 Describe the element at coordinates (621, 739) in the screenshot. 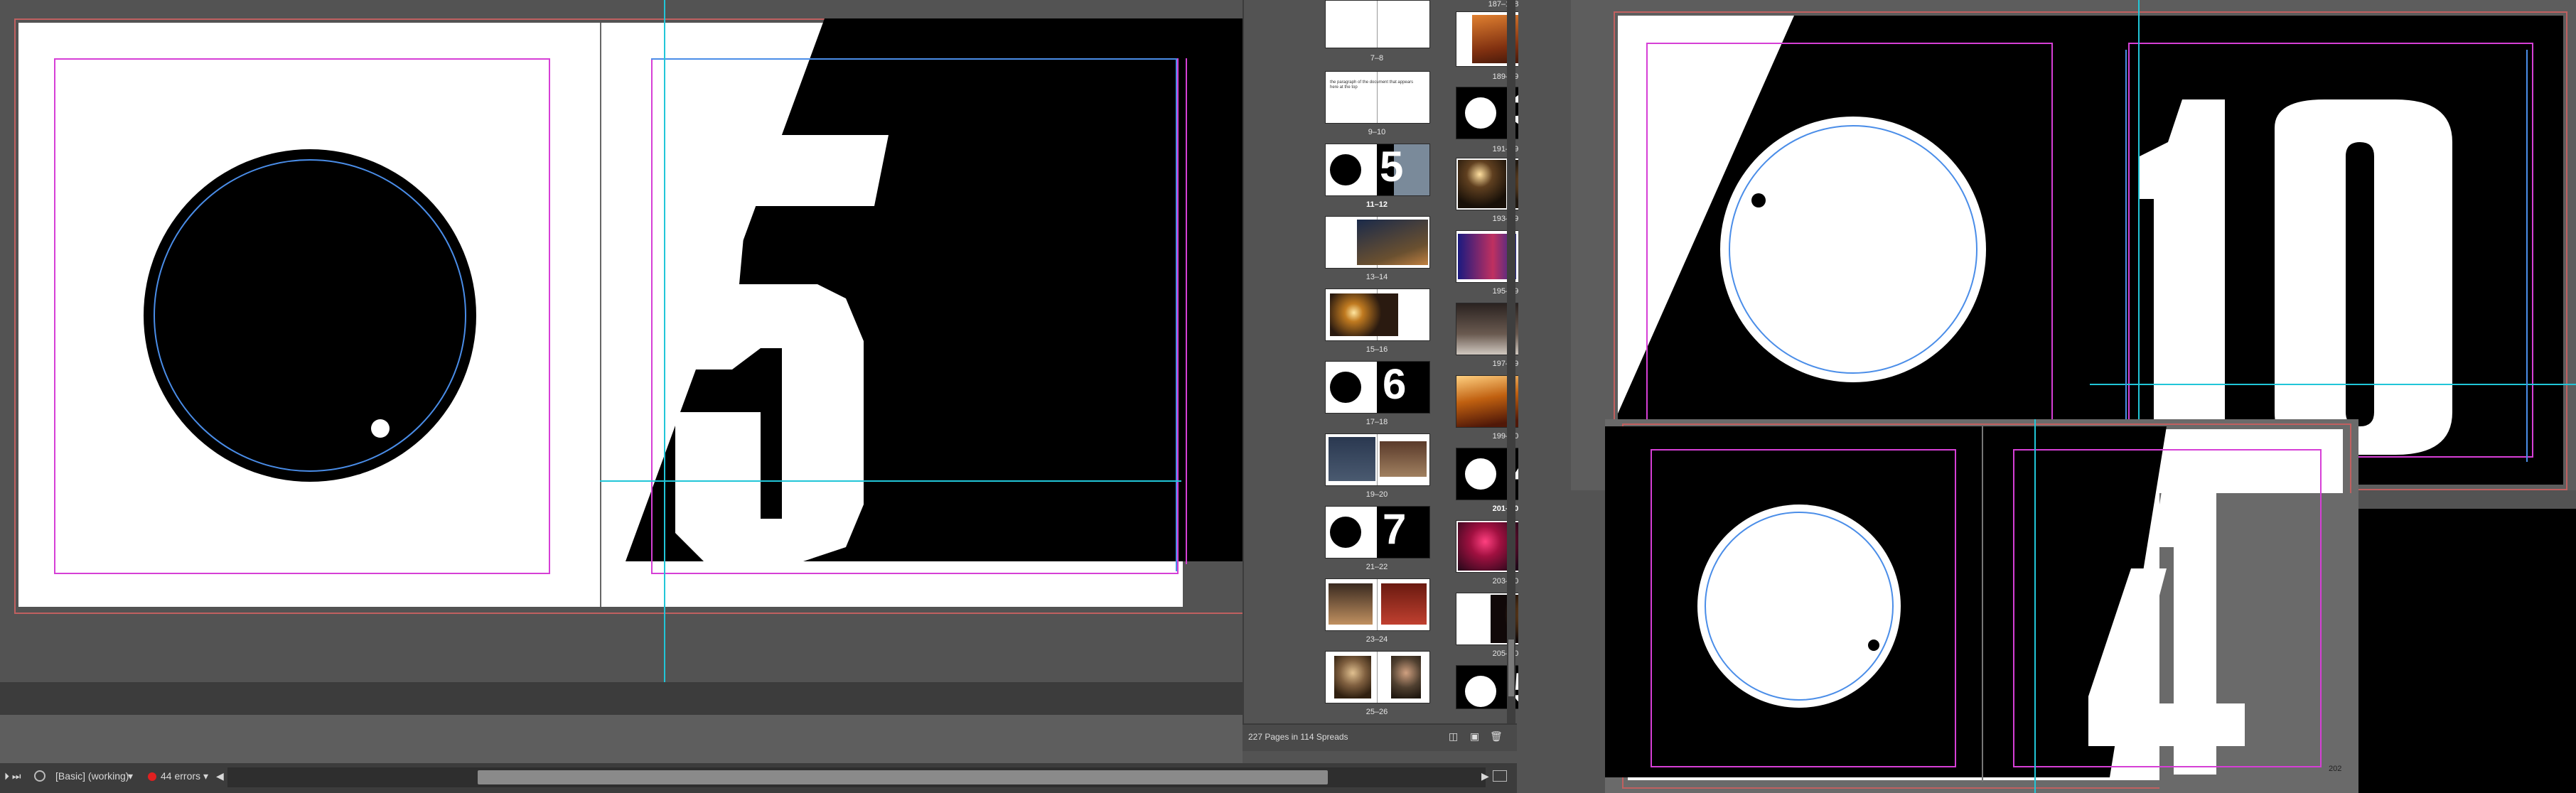

I see `pasteboard-bottom` at that location.